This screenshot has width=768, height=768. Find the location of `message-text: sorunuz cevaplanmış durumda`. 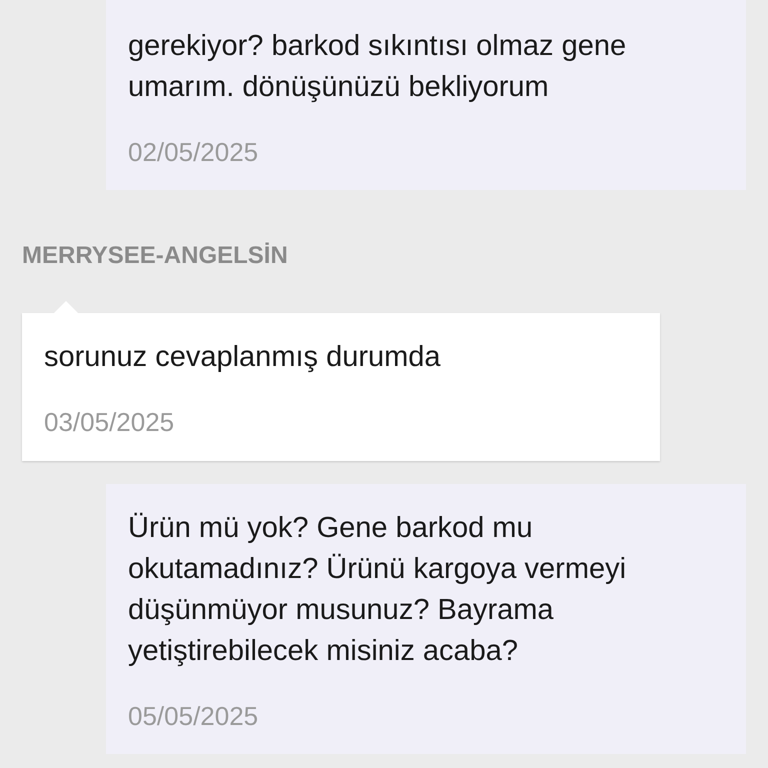

message-text: sorunuz cevaplanmış durumda is located at coordinates (242, 357).